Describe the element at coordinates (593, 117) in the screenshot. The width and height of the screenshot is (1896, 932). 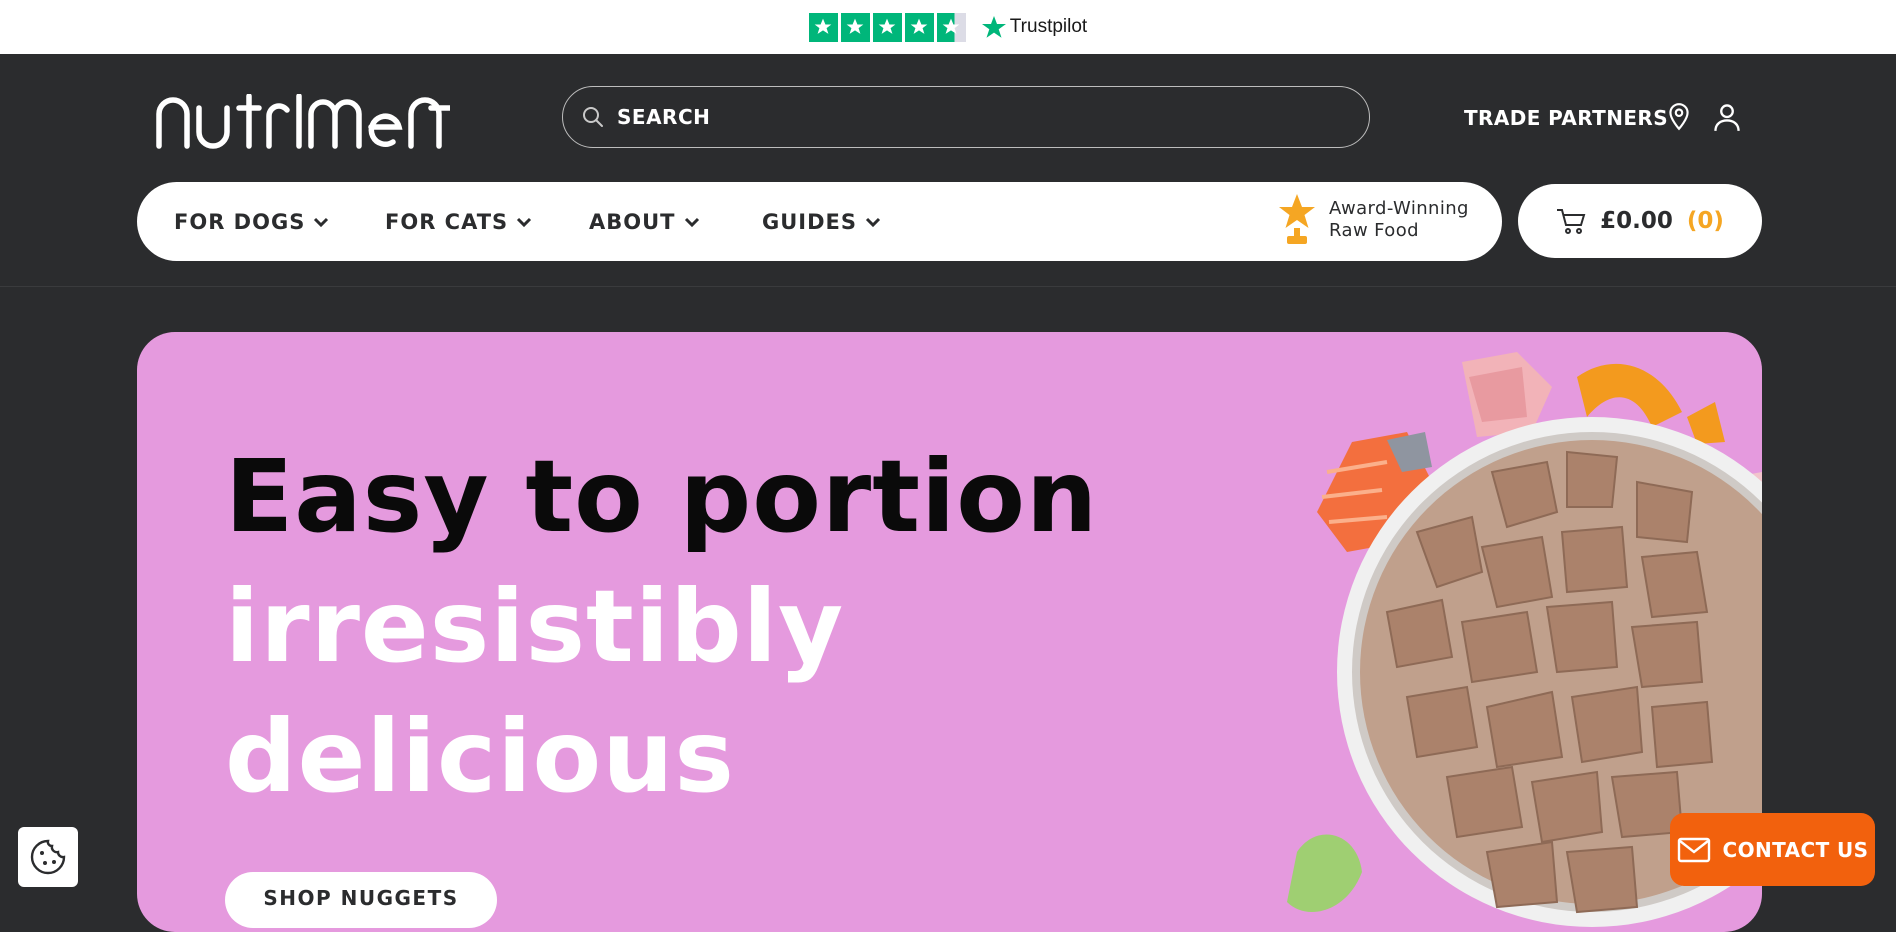
I see `search-icon` at that location.